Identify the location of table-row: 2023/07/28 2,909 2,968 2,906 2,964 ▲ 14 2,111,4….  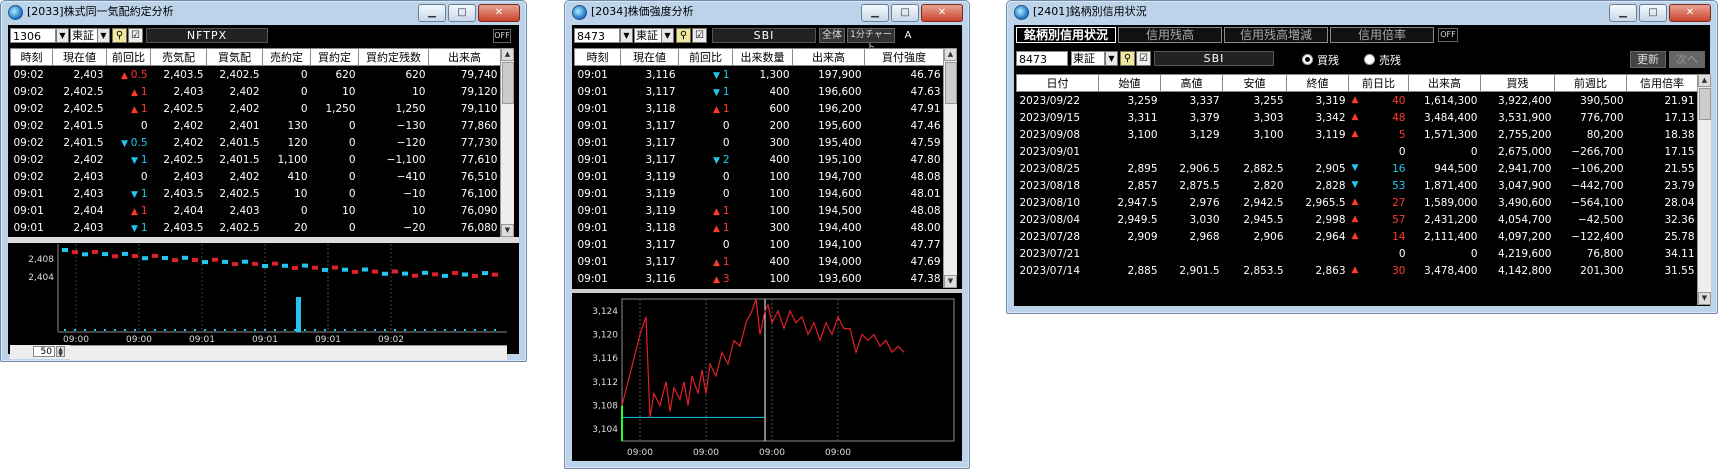
(1357, 236).